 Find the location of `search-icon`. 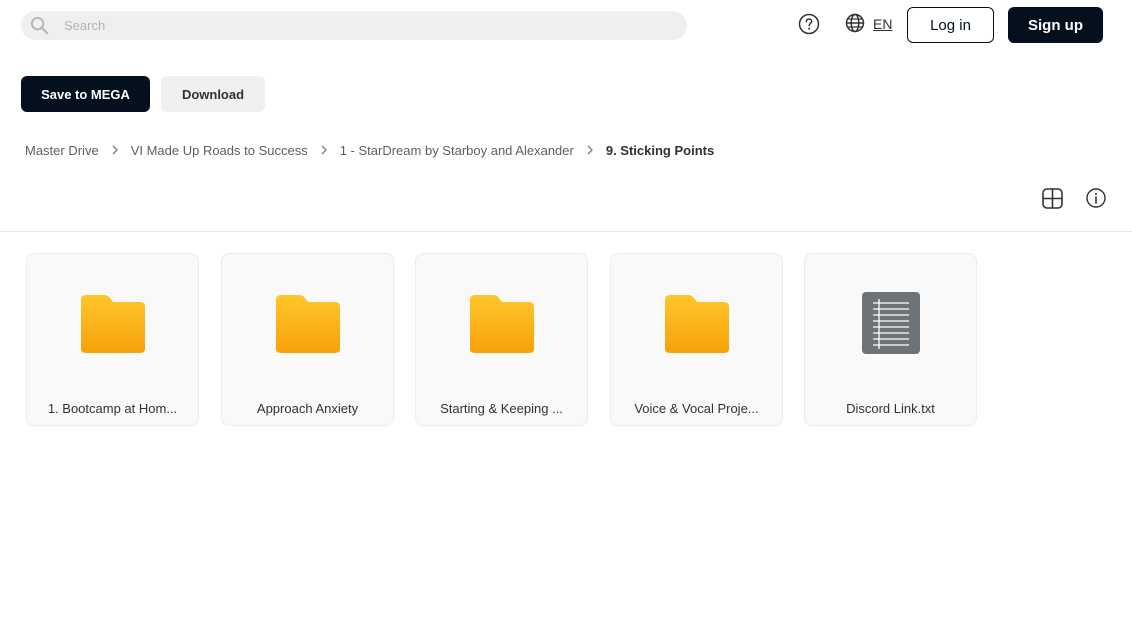

search-icon is located at coordinates (39, 25).